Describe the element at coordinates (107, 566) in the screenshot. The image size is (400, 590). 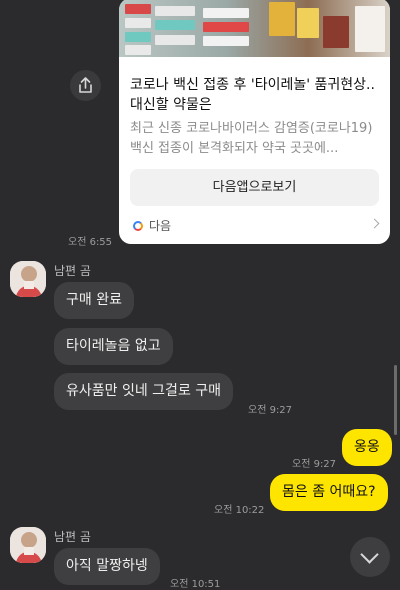
I see `message-bubble: 아직 말짱하넹` at that location.